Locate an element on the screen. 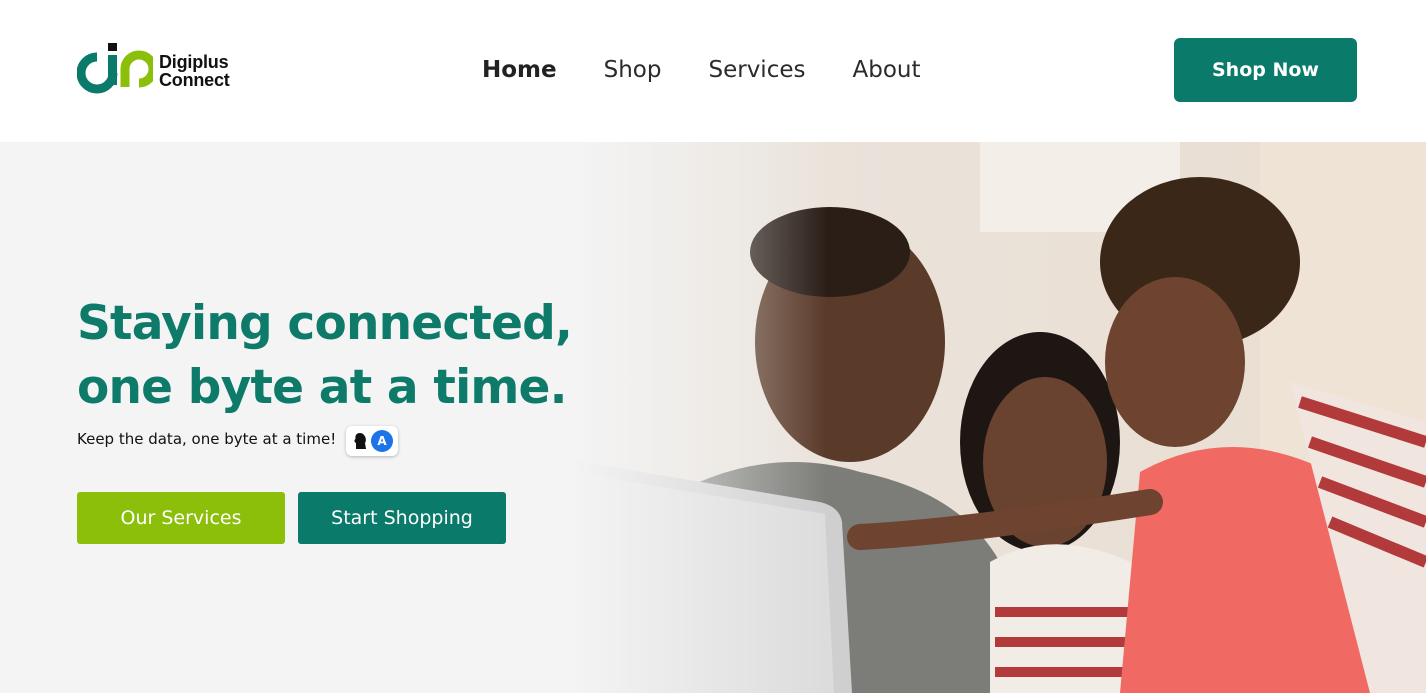 Image resolution: width=1426 pixels, height=693 pixels. logo-mark-icon is located at coordinates (115, 68).